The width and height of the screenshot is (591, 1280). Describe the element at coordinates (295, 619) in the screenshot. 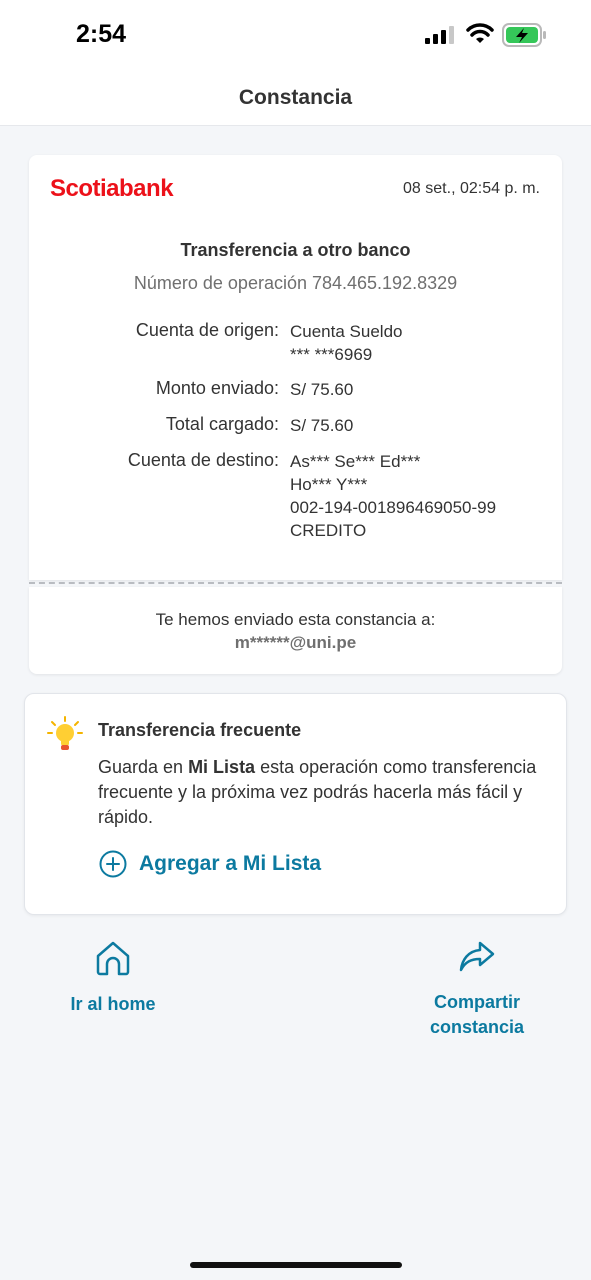

I see `sent-to-label: Te hemos enviado esta constancia a:` at that location.